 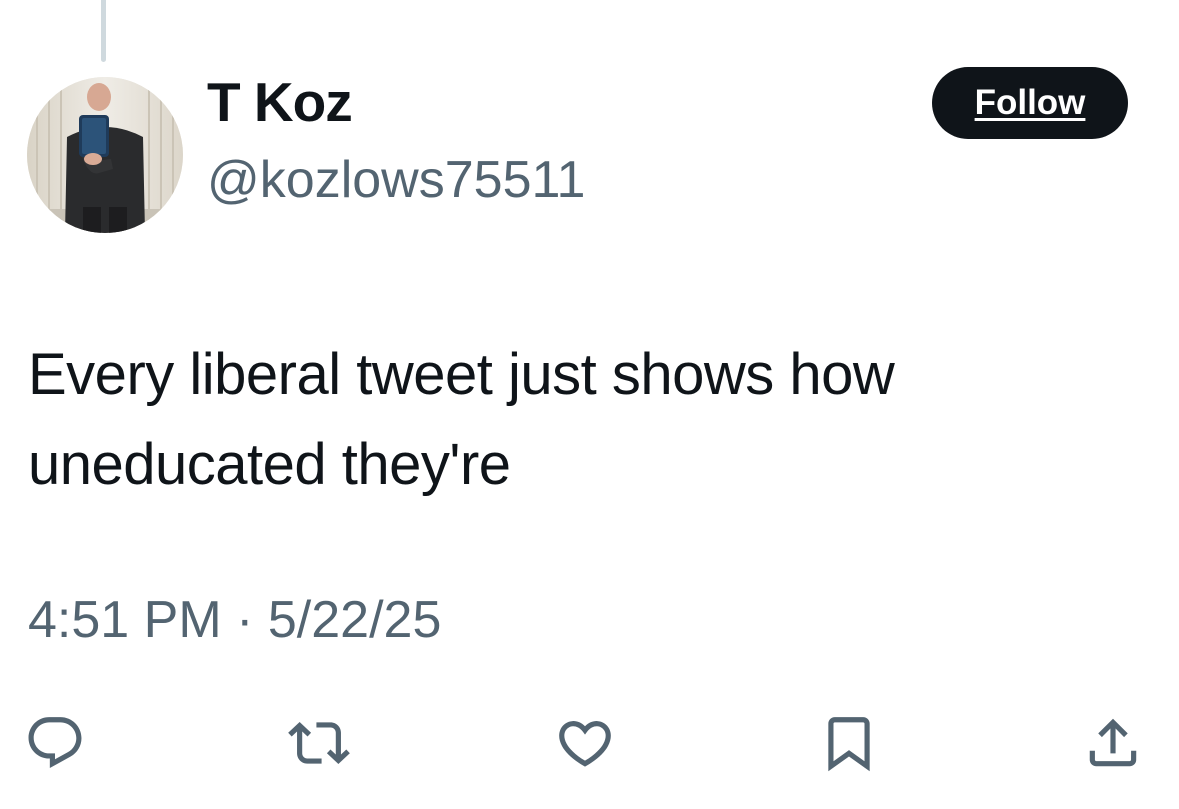 I want to click on avatar, so click(x=105, y=155).